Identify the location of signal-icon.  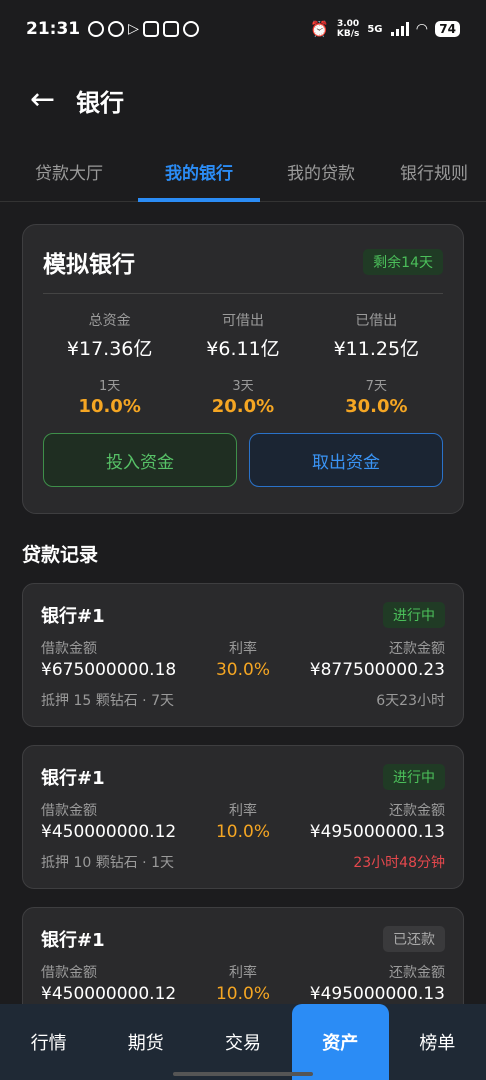
(399, 29).